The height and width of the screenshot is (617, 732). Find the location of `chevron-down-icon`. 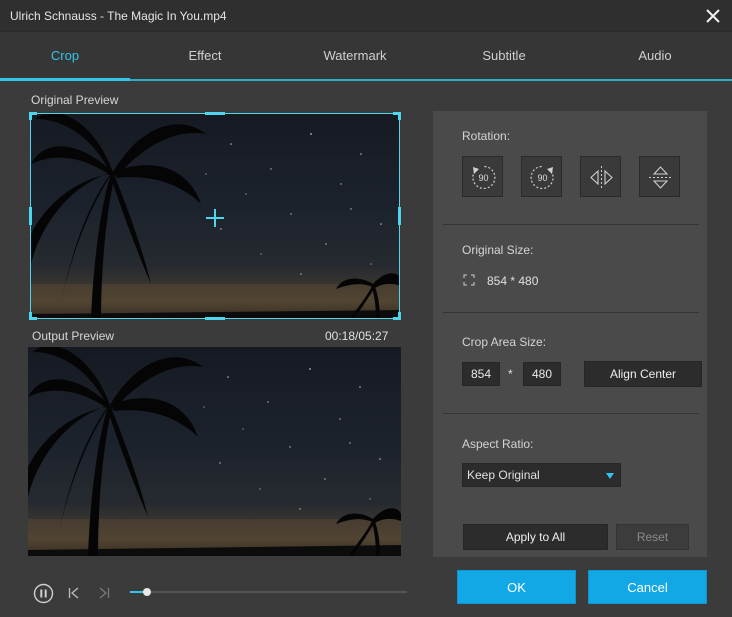

chevron-down-icon is located at coordinates (610, 476).